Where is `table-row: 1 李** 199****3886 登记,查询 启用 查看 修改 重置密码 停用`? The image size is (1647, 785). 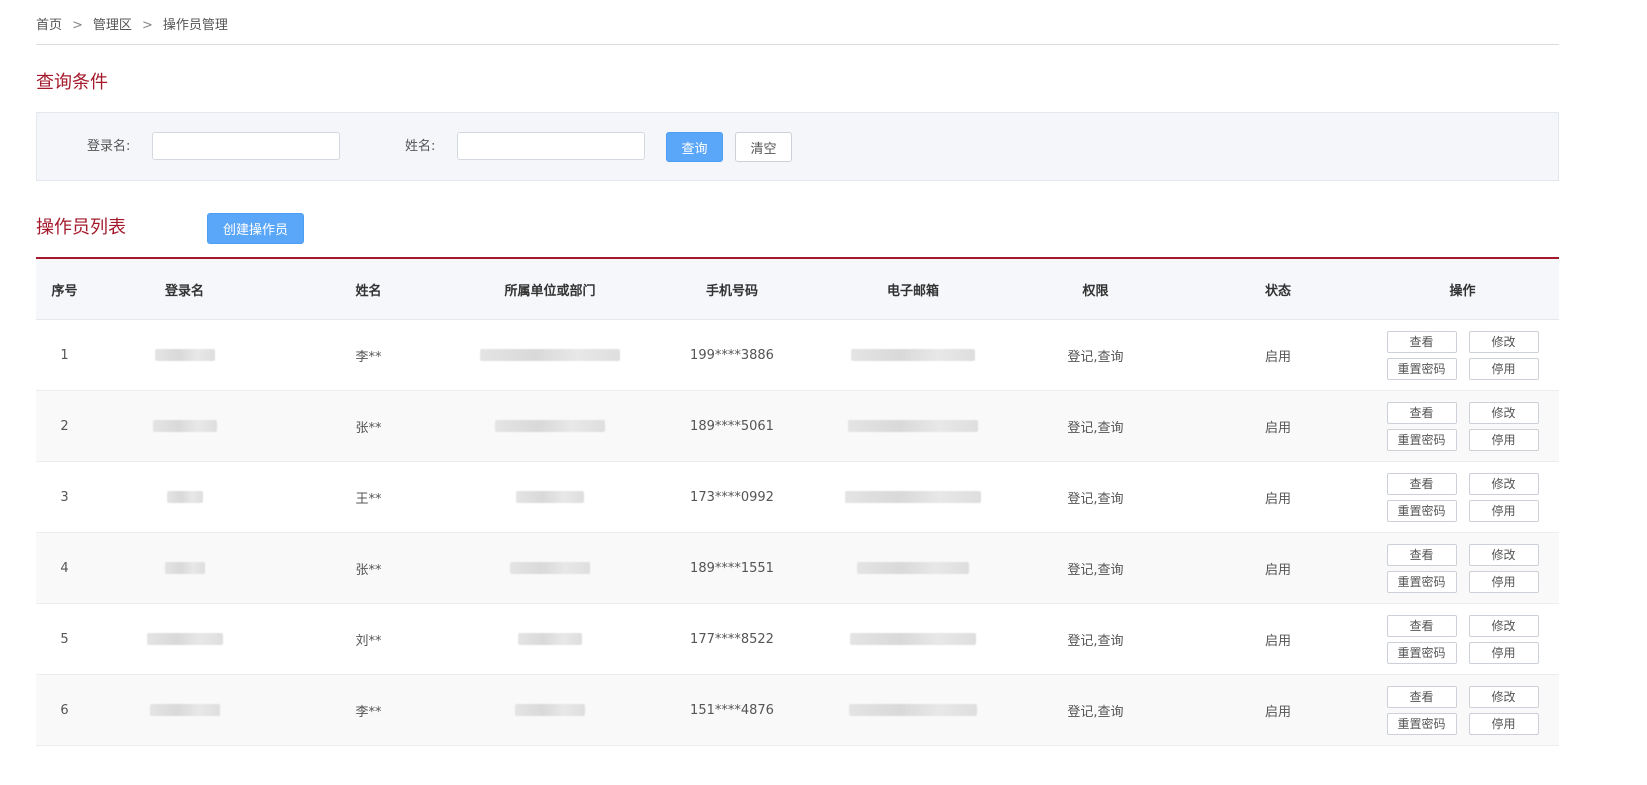 table-row: 1 李** 199****3886 登记,查询 启用 查看 修改 重置密码 停用 is located at coordinates (797, 355).